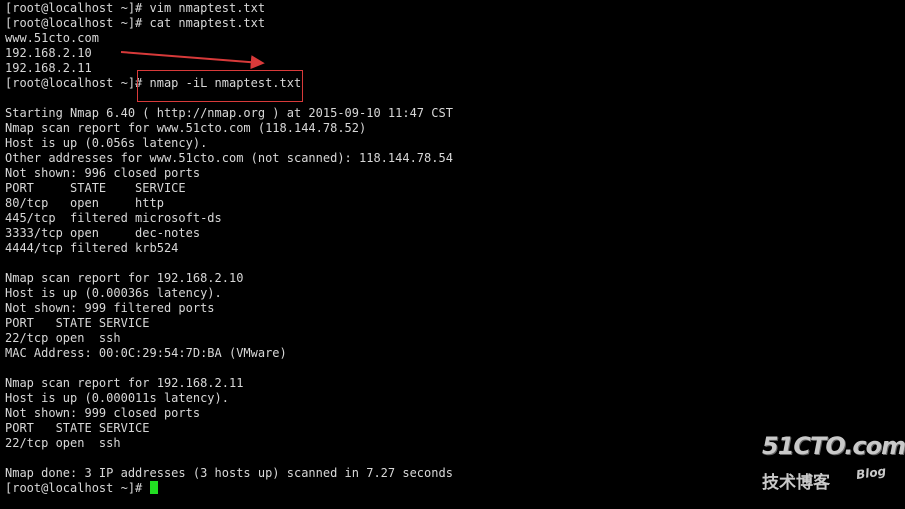 Image resolution: width=905 pixels, height=509 pixels. Describe the element at coordinates (796, 483) in the screenshot. I see `watermark-subtitle: 技术博客` at that location.